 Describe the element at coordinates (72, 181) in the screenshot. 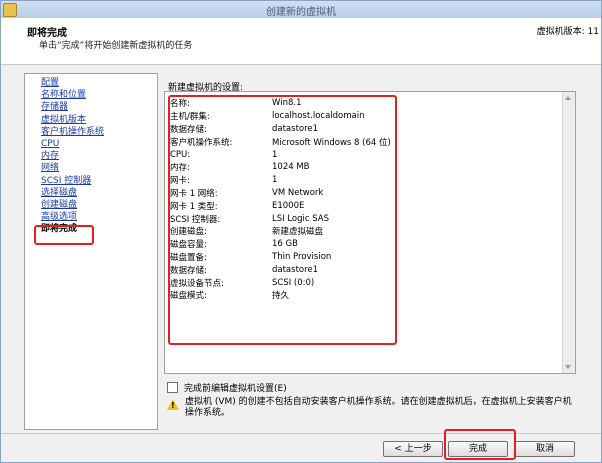

I see `sidebar-item-scsi-controller: SCSI 控制器` at that location.